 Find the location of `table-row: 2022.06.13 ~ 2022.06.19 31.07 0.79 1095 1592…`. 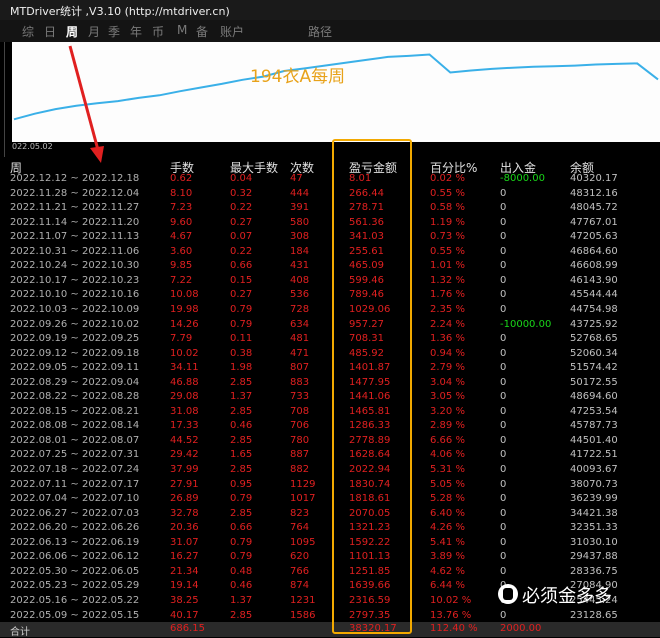

table-row: 2022.06.13 ~ 2022.06.19 31.07 0.79 1095 1592… is located at coordinates (330, 543).